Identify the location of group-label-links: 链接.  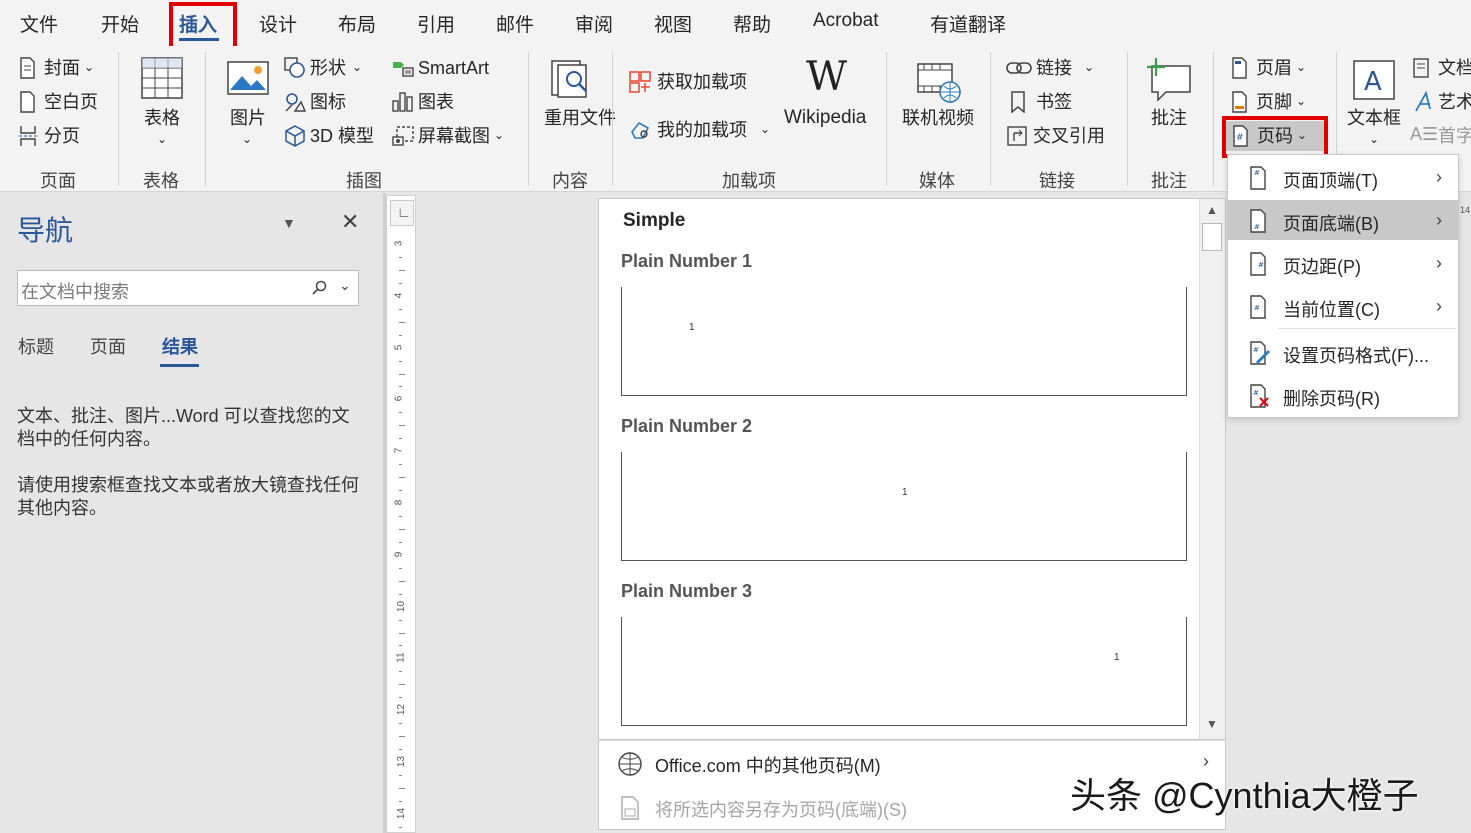
(1057, 181).